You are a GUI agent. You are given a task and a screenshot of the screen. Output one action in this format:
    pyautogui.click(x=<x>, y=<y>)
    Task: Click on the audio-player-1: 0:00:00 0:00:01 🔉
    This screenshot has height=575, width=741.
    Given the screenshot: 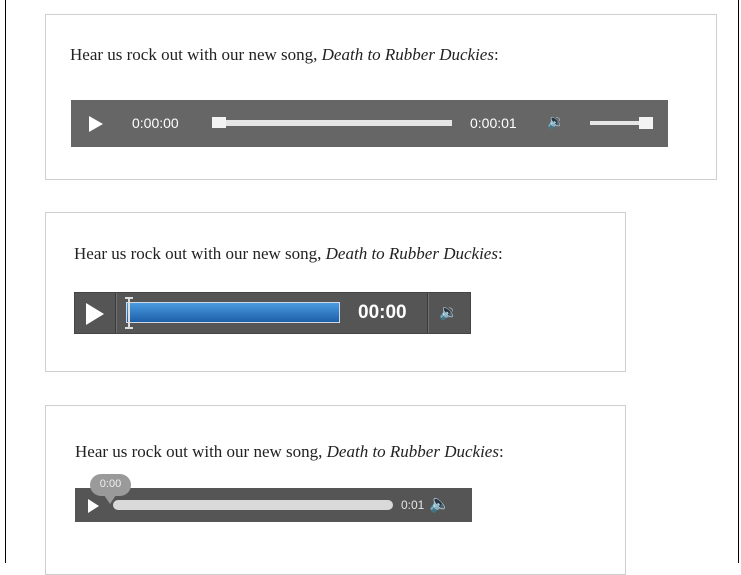 What is the action you would take?
    pyautogui.click(x=369, y=123)
    